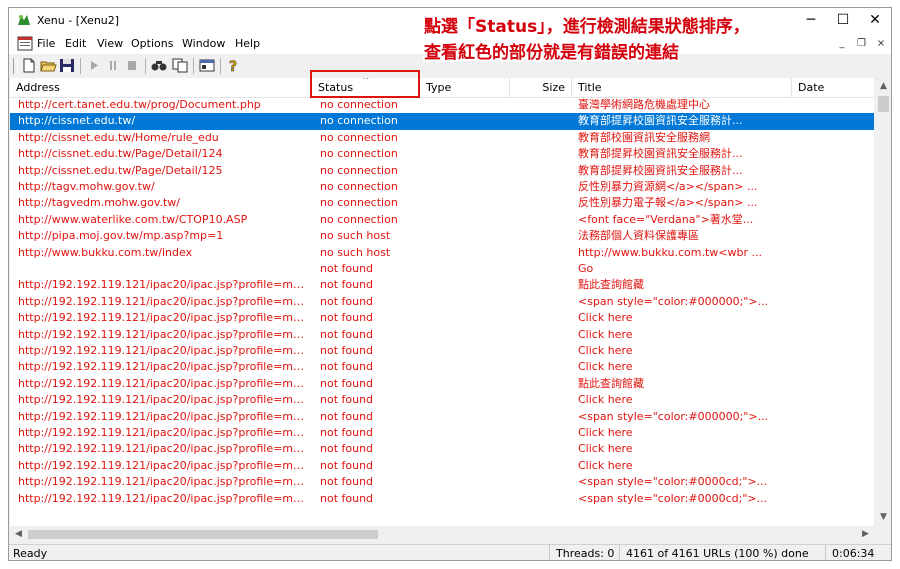 The height and width of the screenshot is (569, 900). I want to click on scroll-right-icon: ▶, so click(865, 534).